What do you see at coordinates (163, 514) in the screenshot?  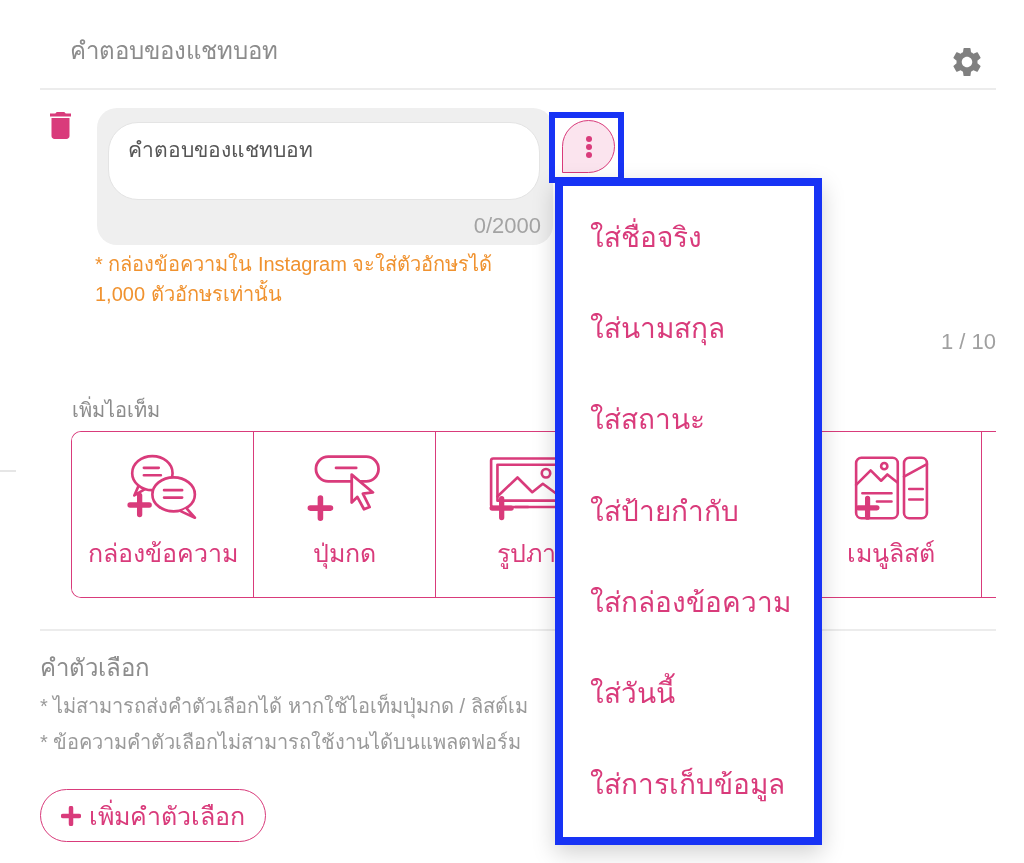 I see `add-item-button: กล่องข้อความ` at bounding box center [163, 514].